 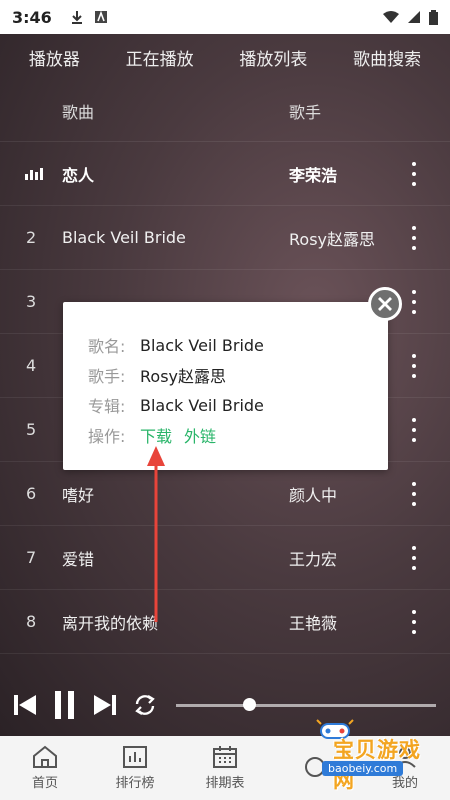 What do you see at coordinates (107, 346) in the screenshot?
I see `song-name-label: 歌名:` at bounding box center [107, 346].